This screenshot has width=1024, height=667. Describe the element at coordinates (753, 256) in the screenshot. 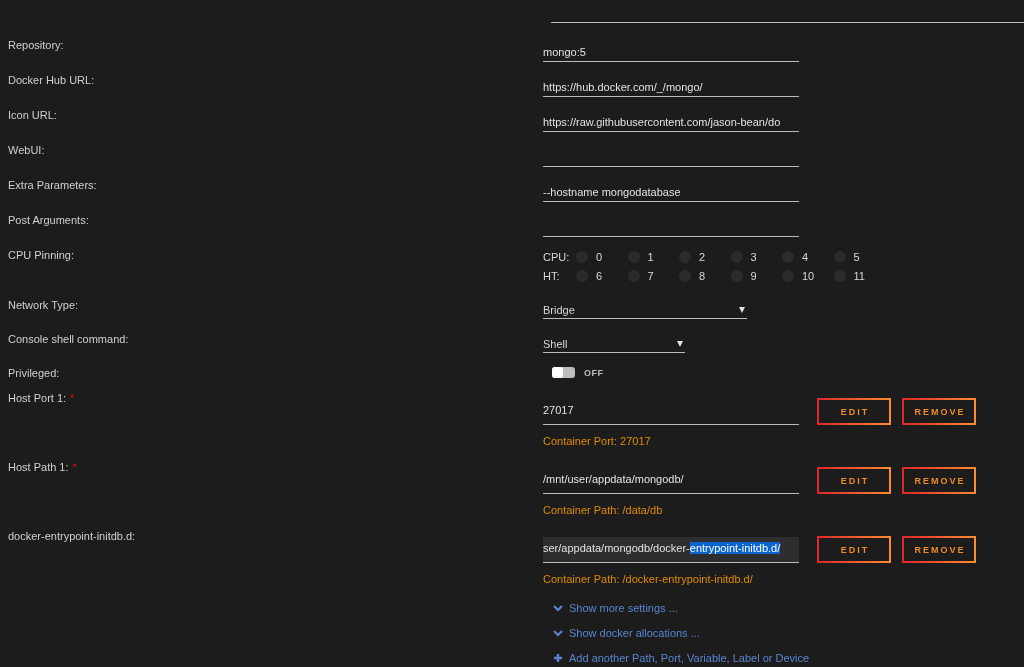

I see `core-number: 3` at that location.